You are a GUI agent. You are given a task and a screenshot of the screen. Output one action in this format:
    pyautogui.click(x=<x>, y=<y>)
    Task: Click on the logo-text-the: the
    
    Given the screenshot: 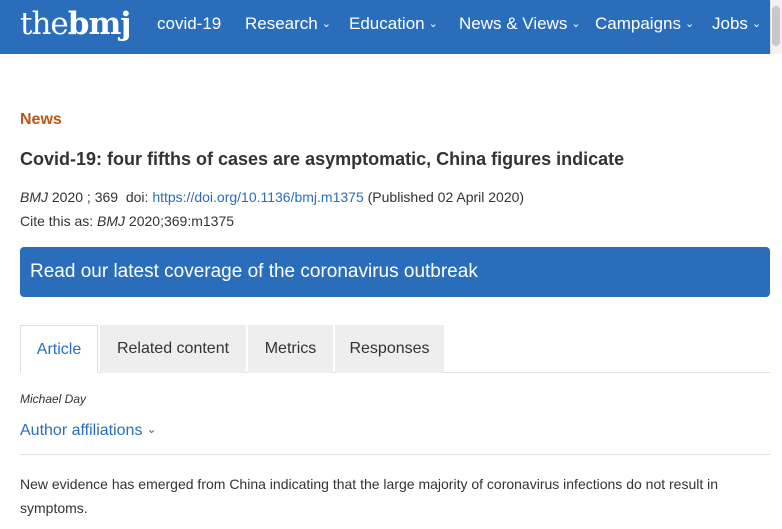 What is the action you would take?
    pyautogui.click(x=44, y=24)
    